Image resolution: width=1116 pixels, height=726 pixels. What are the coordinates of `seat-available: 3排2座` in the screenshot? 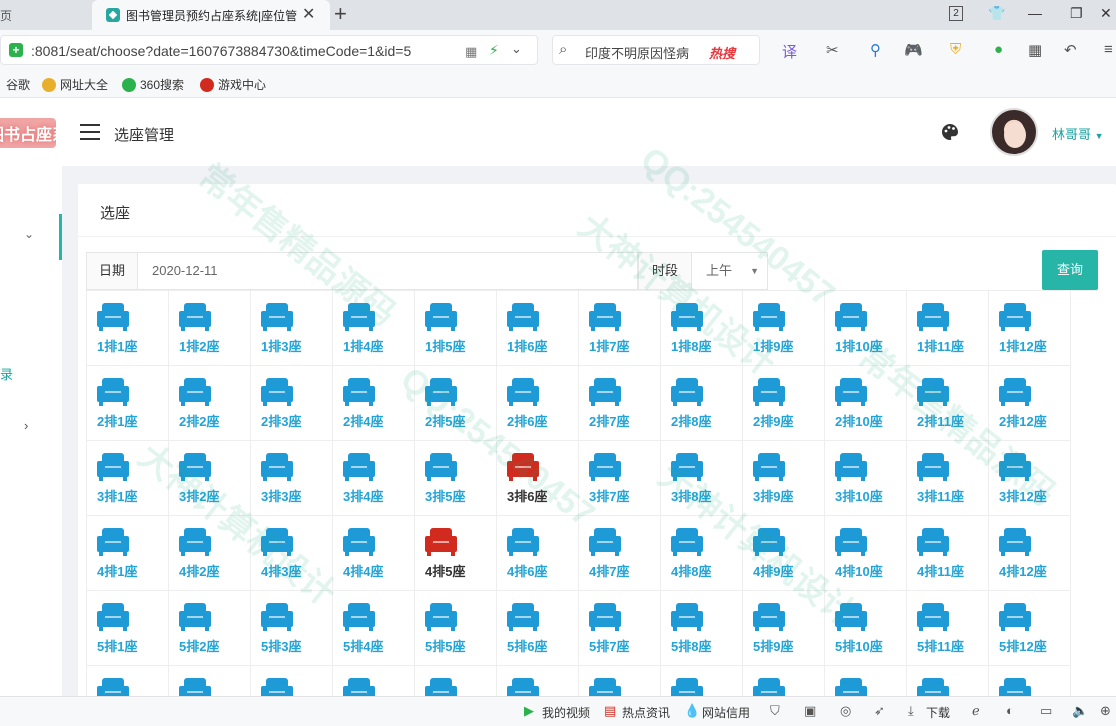 It's located at (210, 478).